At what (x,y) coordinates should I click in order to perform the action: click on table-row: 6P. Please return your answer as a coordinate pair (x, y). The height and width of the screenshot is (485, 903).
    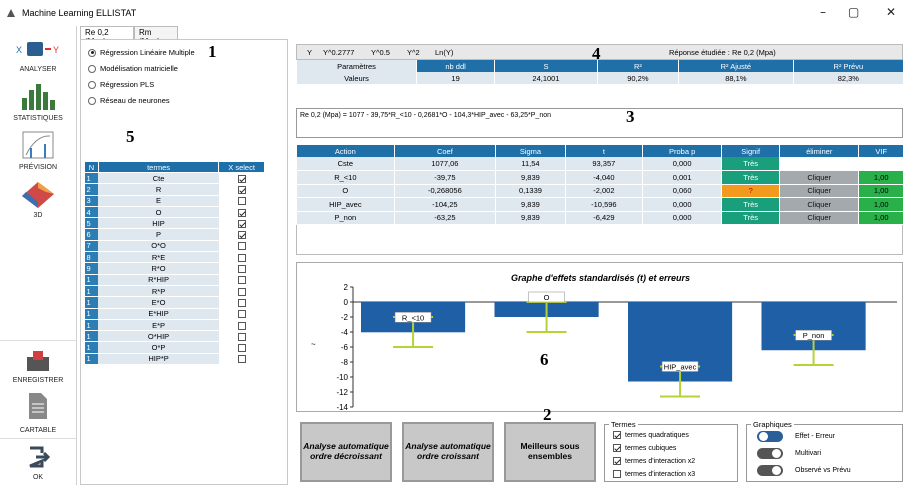
    Looking at the image, I should click on (174, 234).